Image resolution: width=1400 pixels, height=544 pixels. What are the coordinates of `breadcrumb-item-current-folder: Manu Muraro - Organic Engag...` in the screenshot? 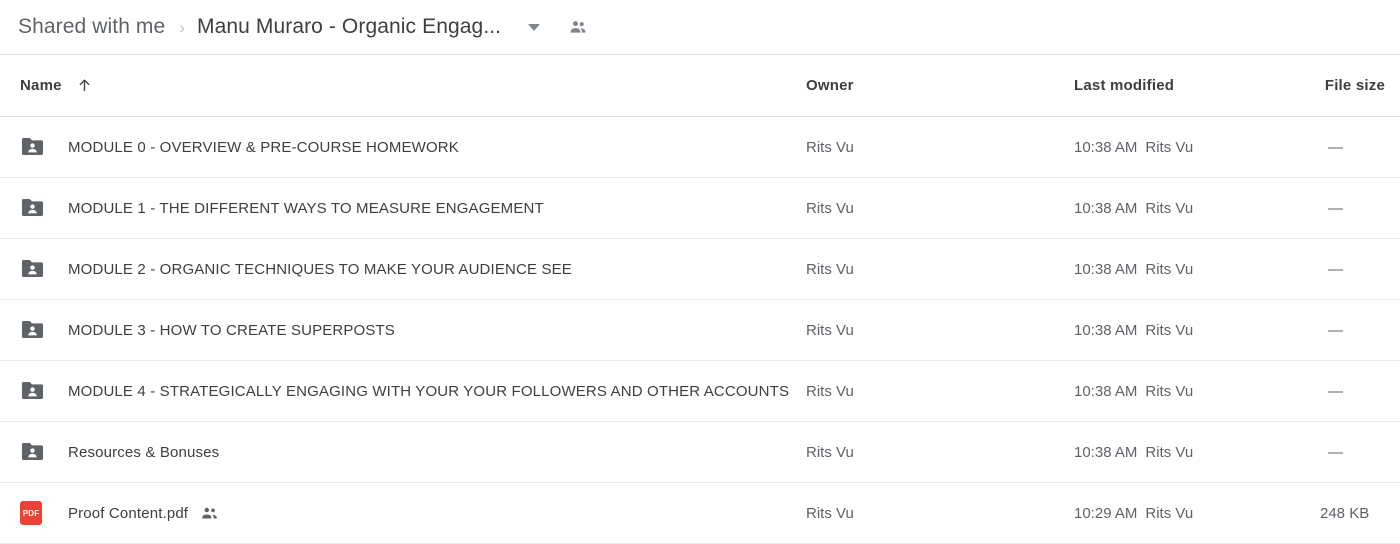 It's located at (349, 27).